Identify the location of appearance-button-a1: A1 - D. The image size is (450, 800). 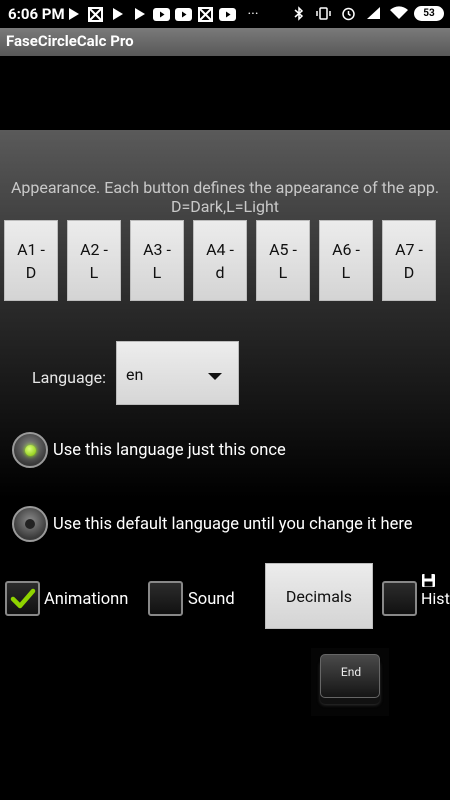
(31, 260).